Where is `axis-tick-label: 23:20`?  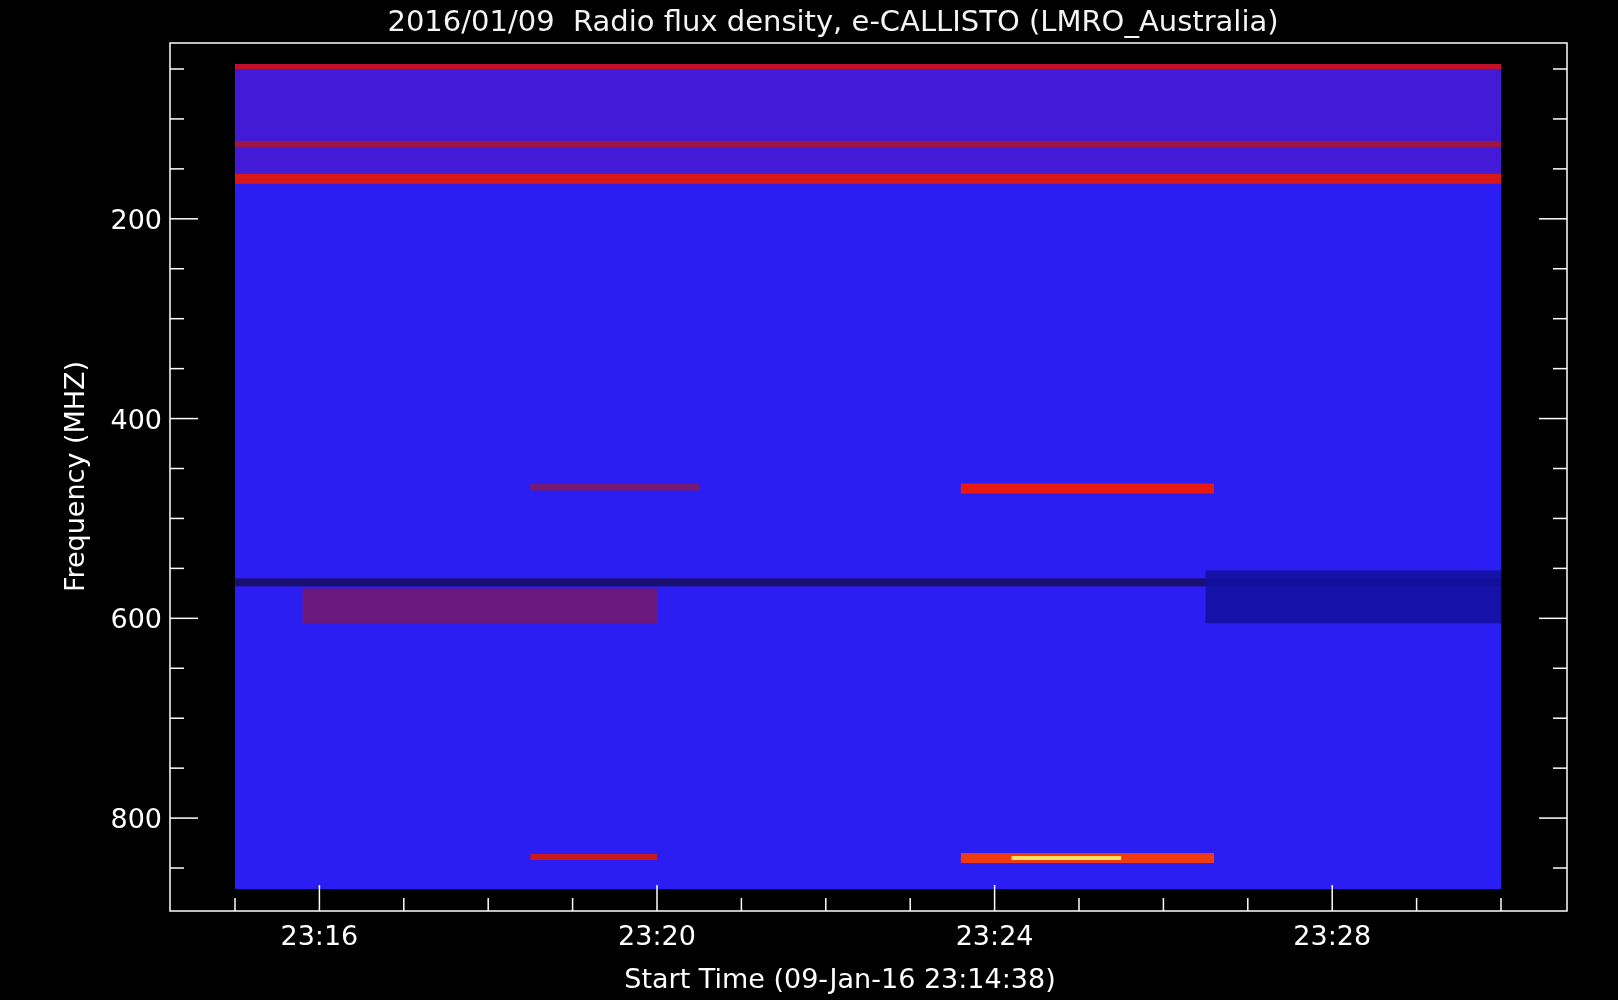 axis-tick-label: 23:20 is located at coordinates (657, 935).